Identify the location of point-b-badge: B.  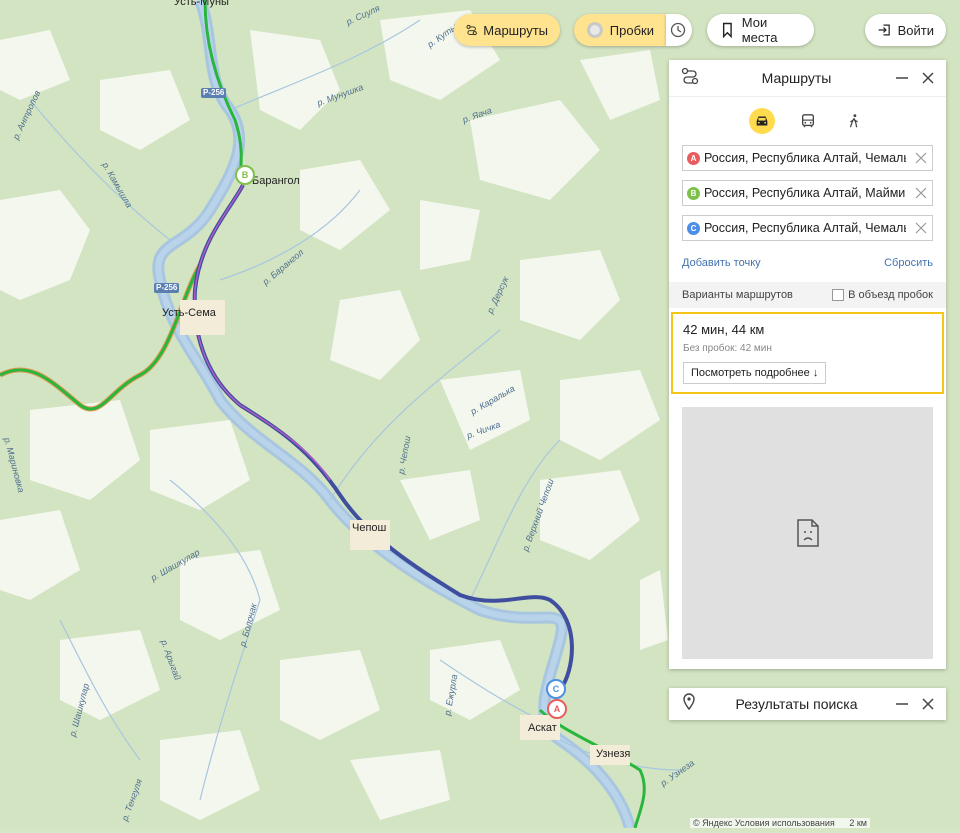
(693, 193).